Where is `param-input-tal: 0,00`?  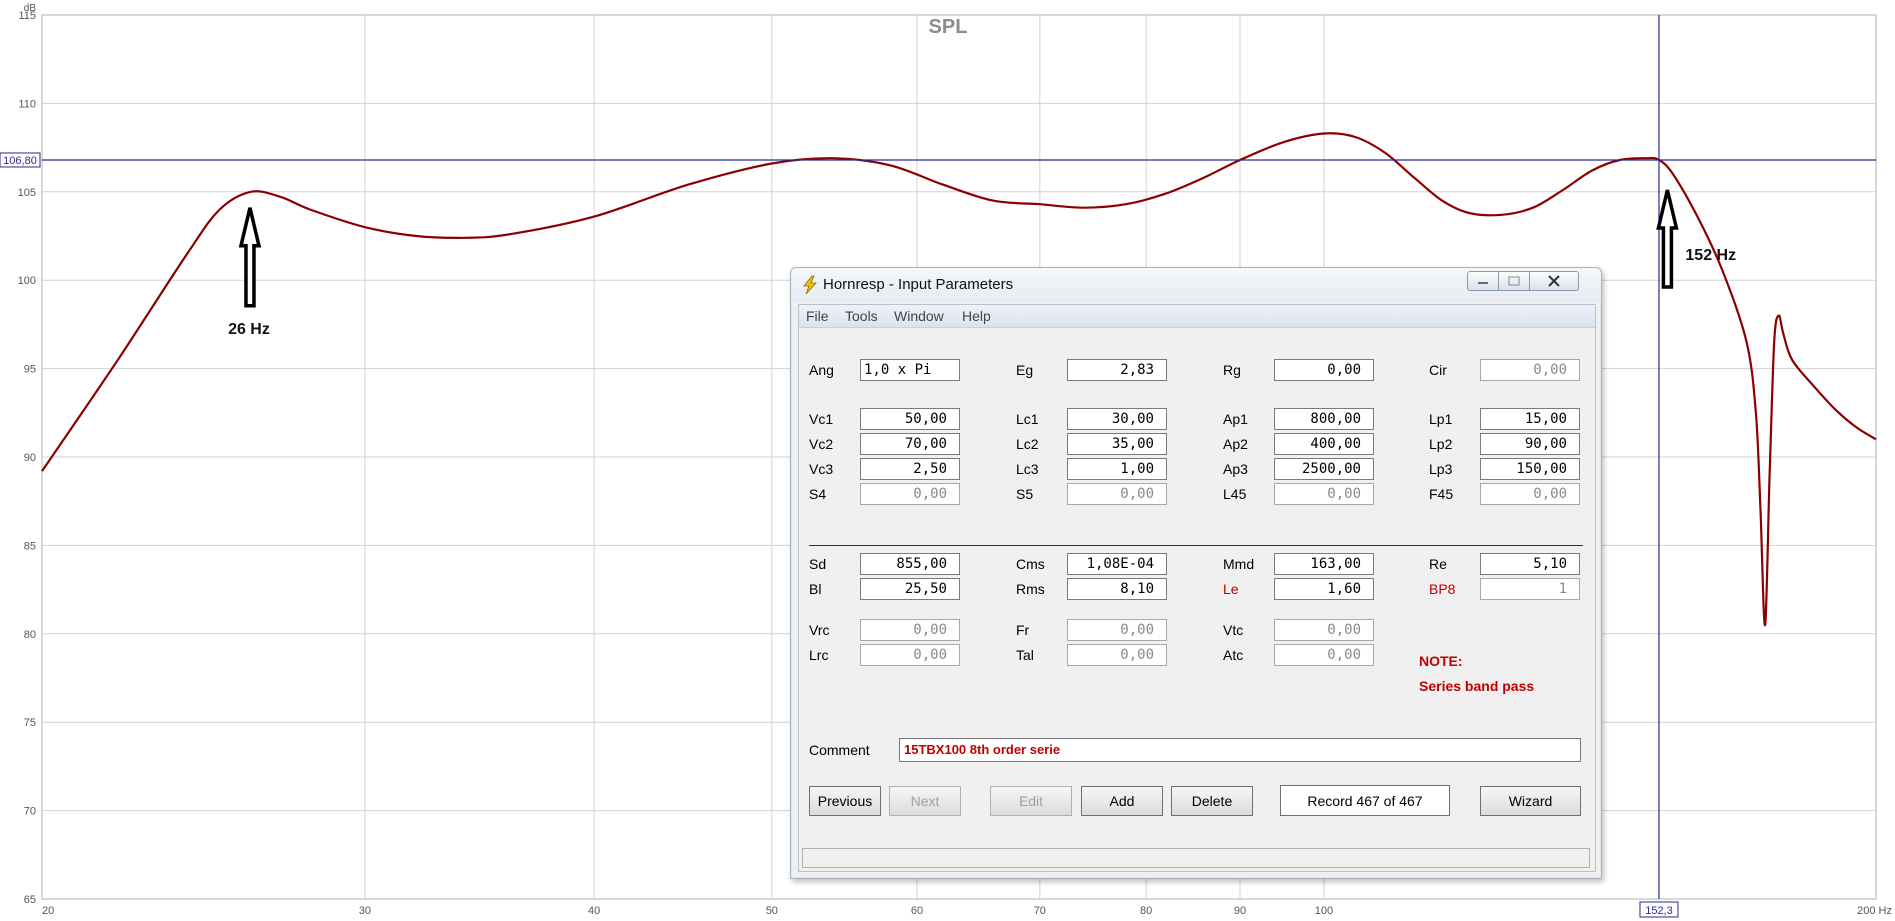
param-input-tal: 0,00 is located at coordinates (1117, 655).